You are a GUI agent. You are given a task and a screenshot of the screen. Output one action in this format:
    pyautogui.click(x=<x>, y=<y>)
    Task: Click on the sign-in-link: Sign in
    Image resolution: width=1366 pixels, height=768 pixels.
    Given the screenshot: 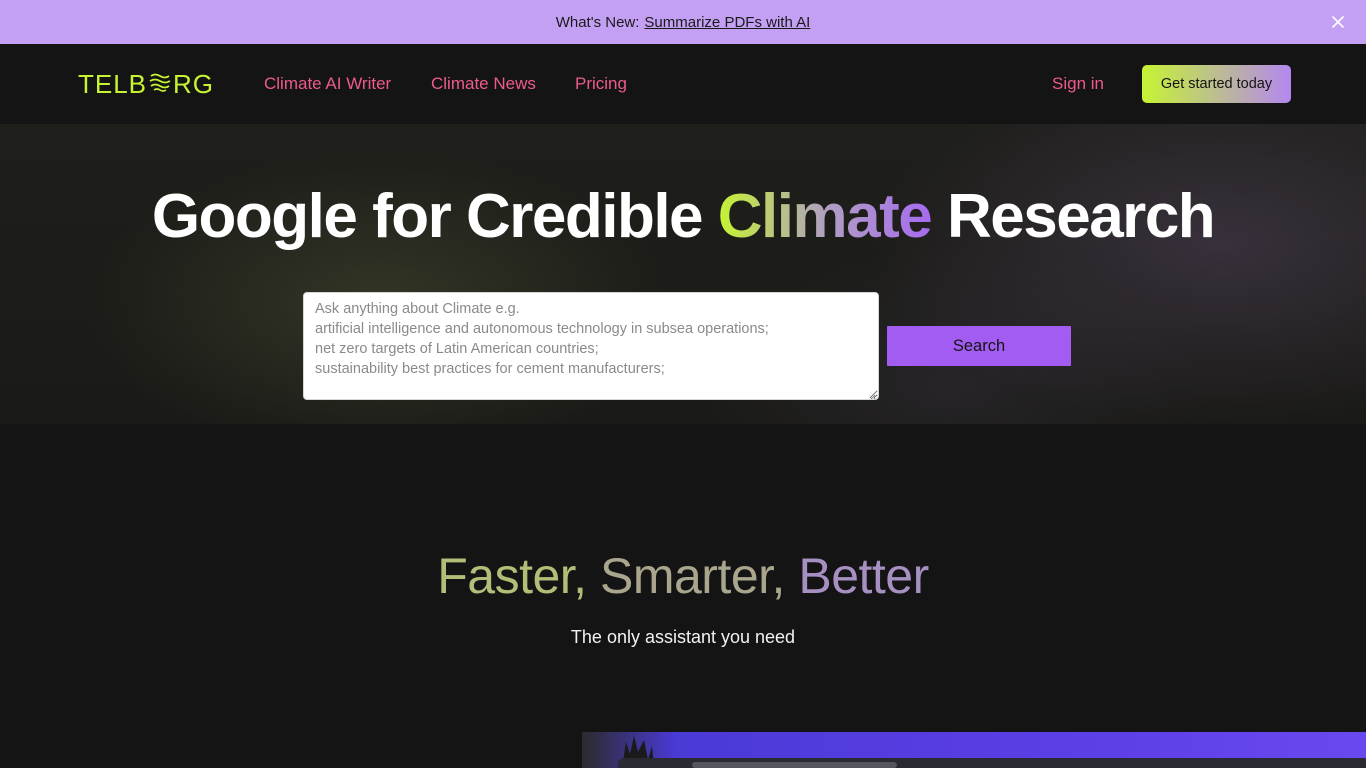 What is the action you would take?
    pyautogui.click(x=1078, y=84)
    